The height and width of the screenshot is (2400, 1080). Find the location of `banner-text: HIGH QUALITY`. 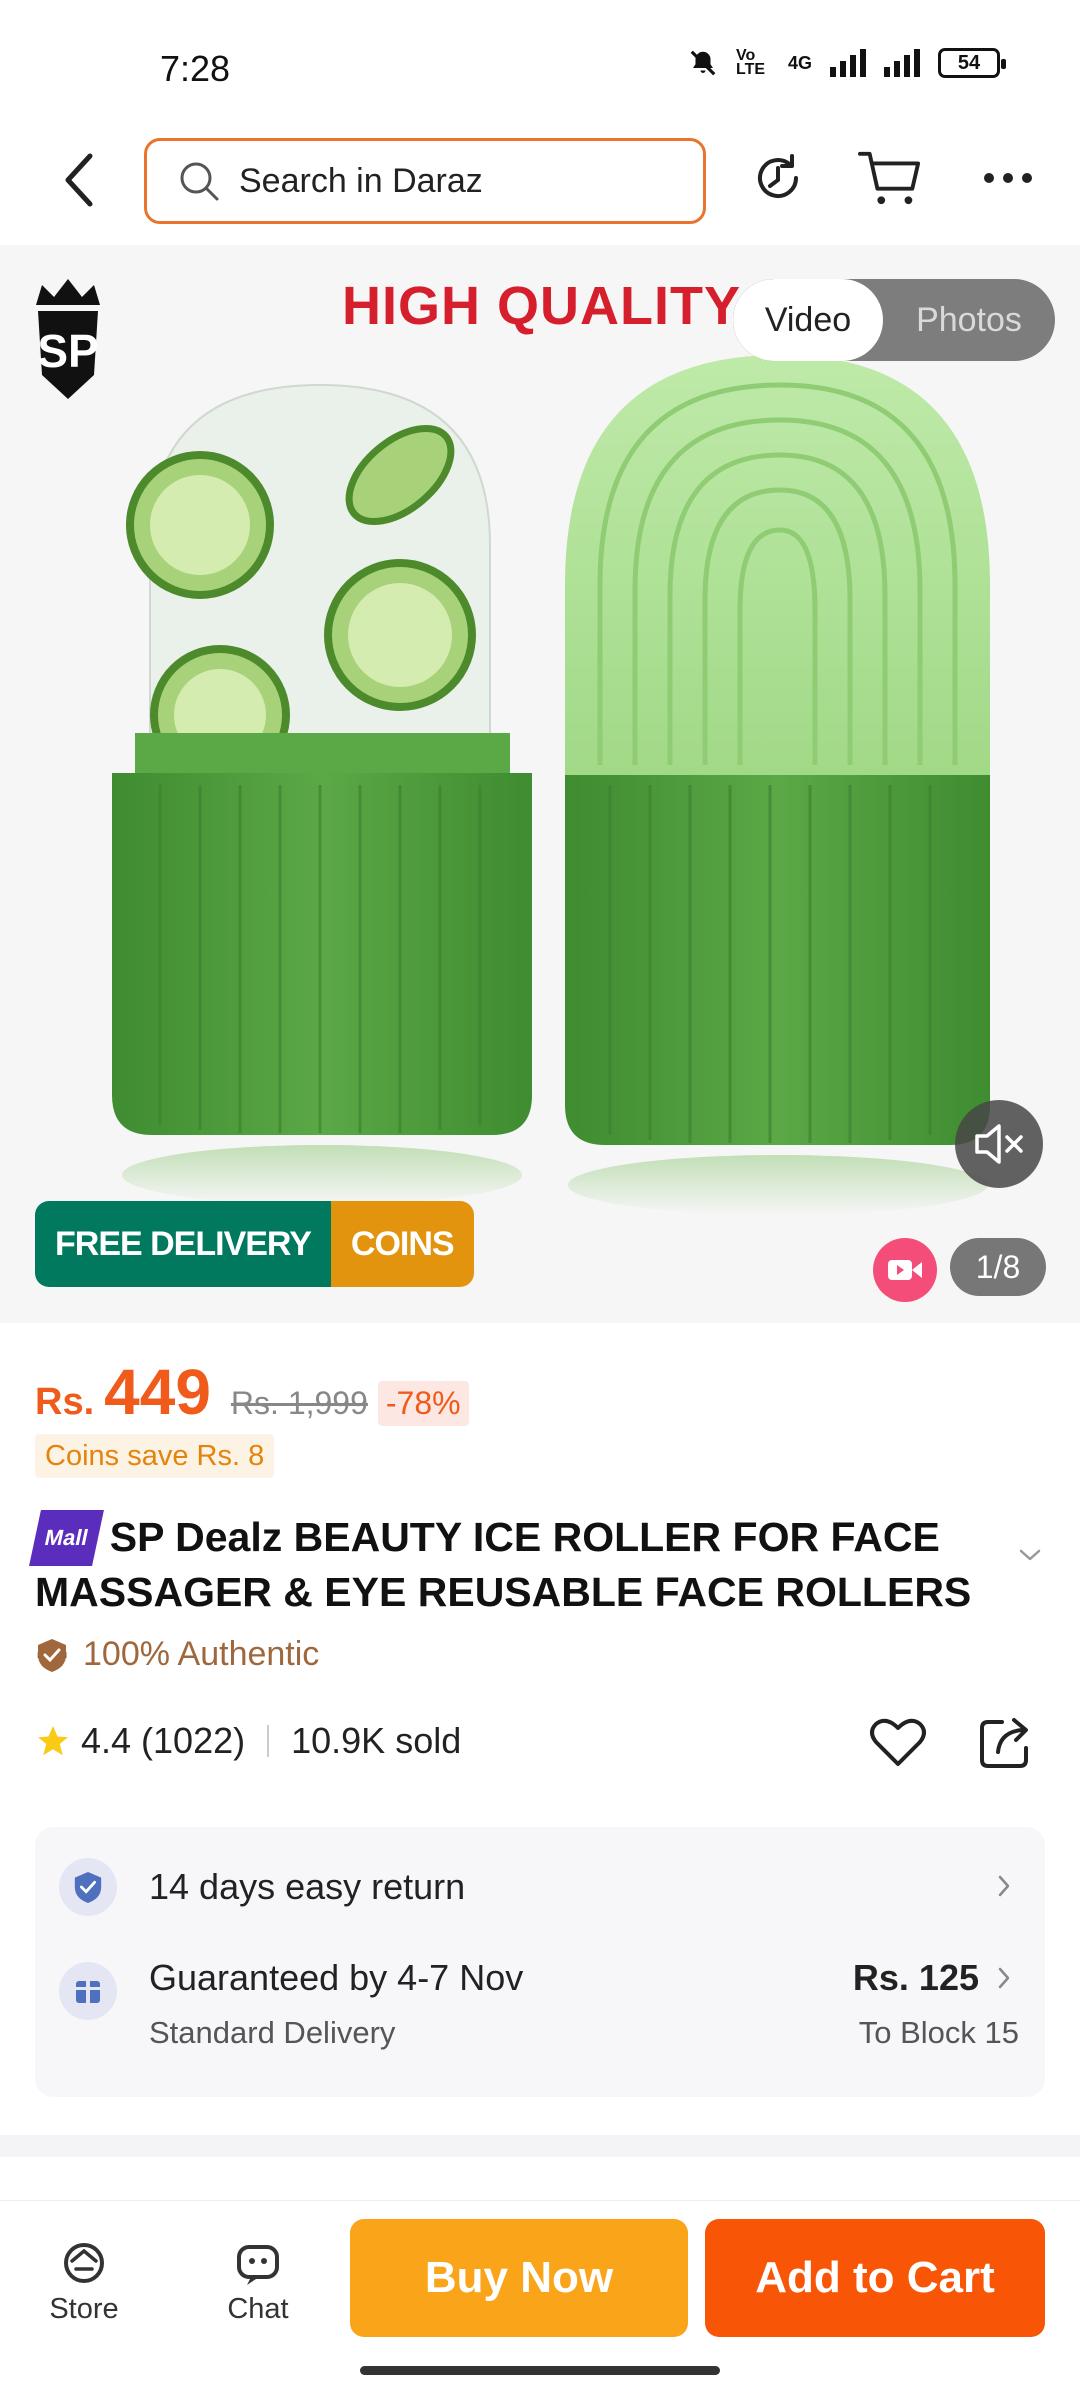

banner-text: HIGH QUALITY is located at coordinates (541, 306).